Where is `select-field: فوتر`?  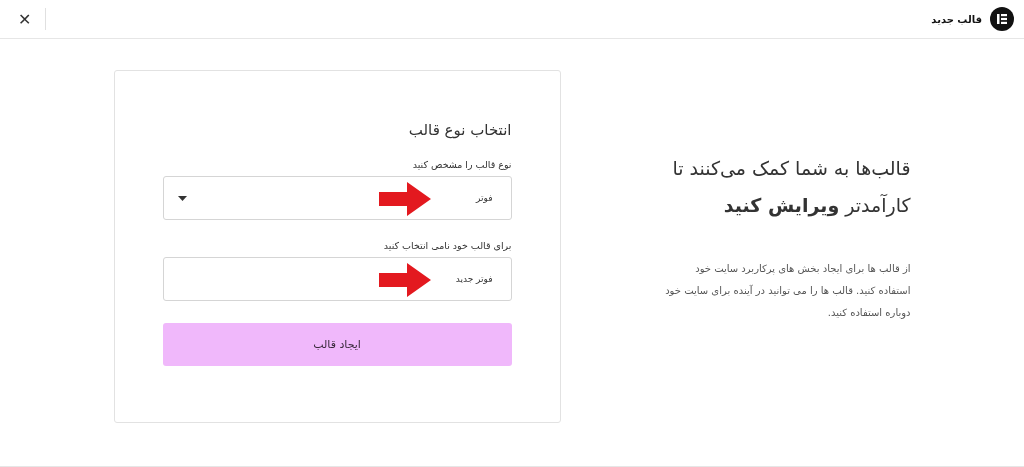
select-field: فوتر is located at coordinates (337, 198).